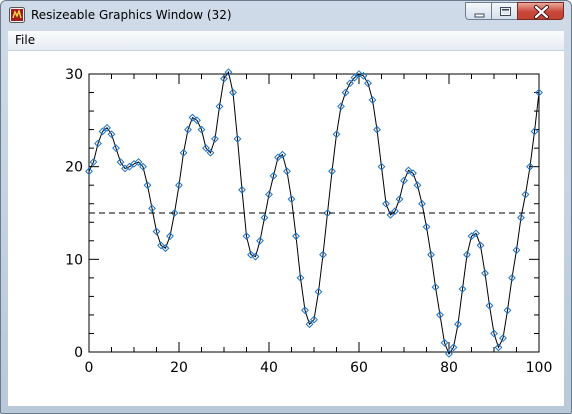 The image size is (572, 414). Describe the element at coordinates (17, 15) in the screenshot. I see `idl-app-icon` at that location.